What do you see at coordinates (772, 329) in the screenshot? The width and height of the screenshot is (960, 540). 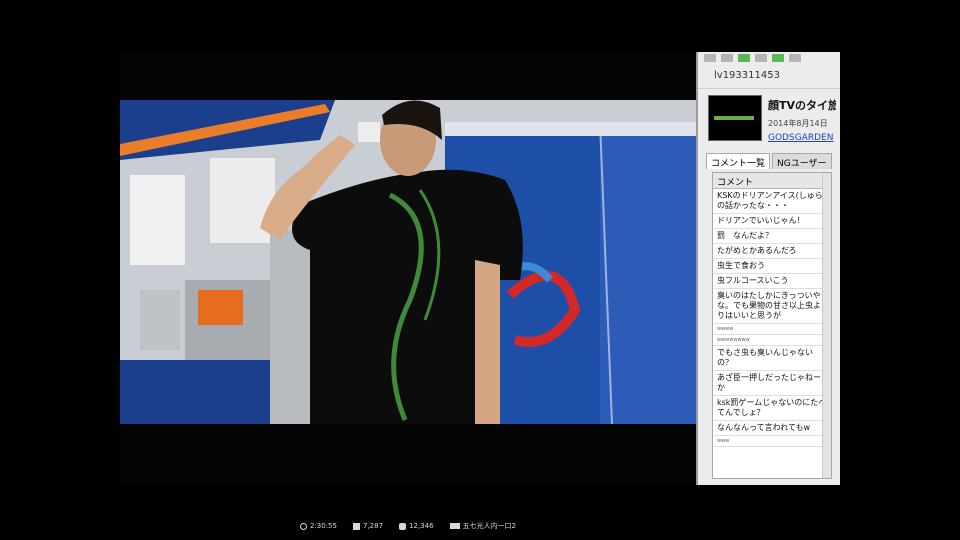 I see `comment-row: wwww` at bounding box center [772, 329].